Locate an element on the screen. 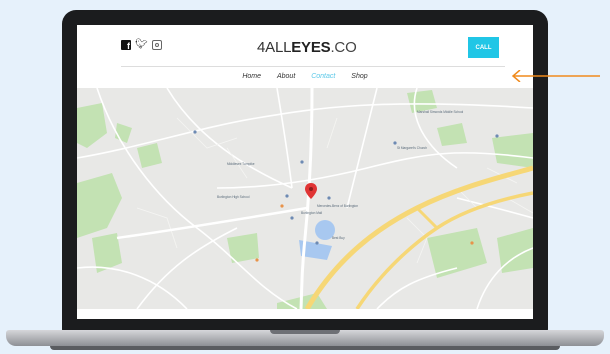 Image resolution: width=610 pixels, height=354 pixels. social-links: f 🐦︎ is located at coordinates (141, 45).